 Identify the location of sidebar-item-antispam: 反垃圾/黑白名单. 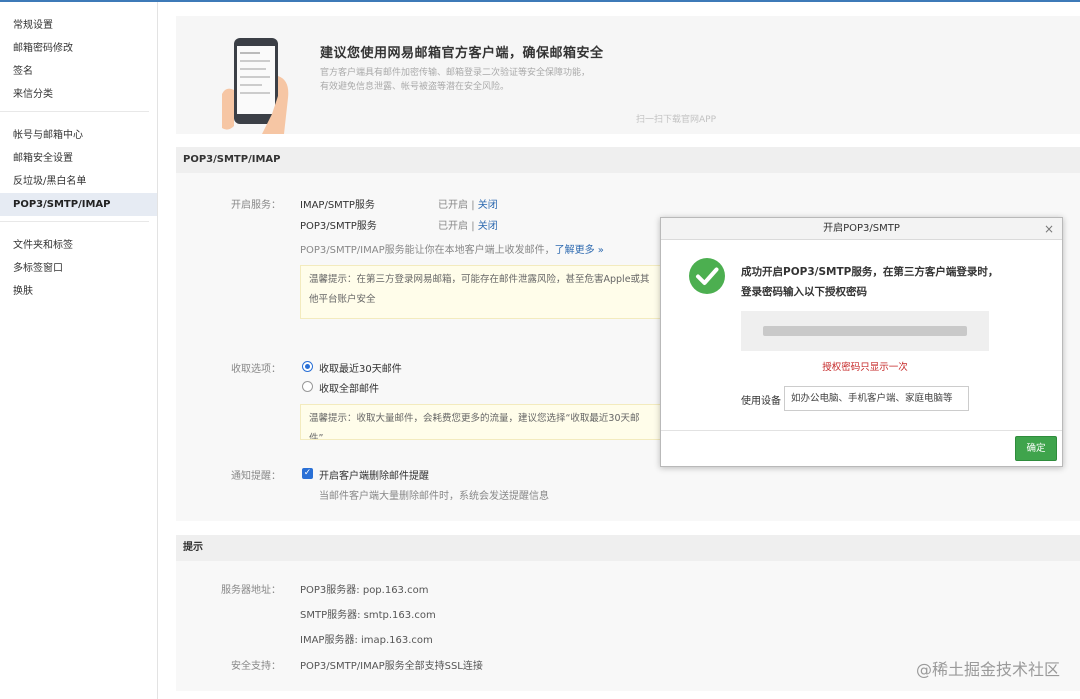
(74, 181).